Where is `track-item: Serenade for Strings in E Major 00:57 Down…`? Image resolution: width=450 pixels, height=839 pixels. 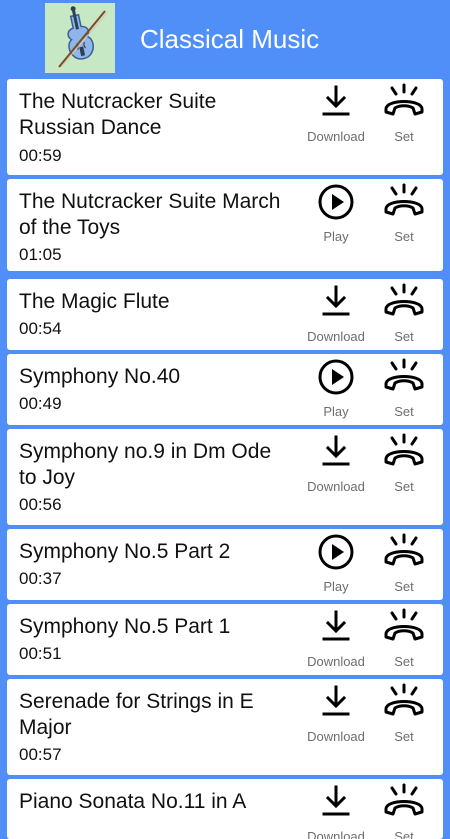
track-item: Serenade for Strings in E Major 00:57 Down… is located at coordinates (225, 727).